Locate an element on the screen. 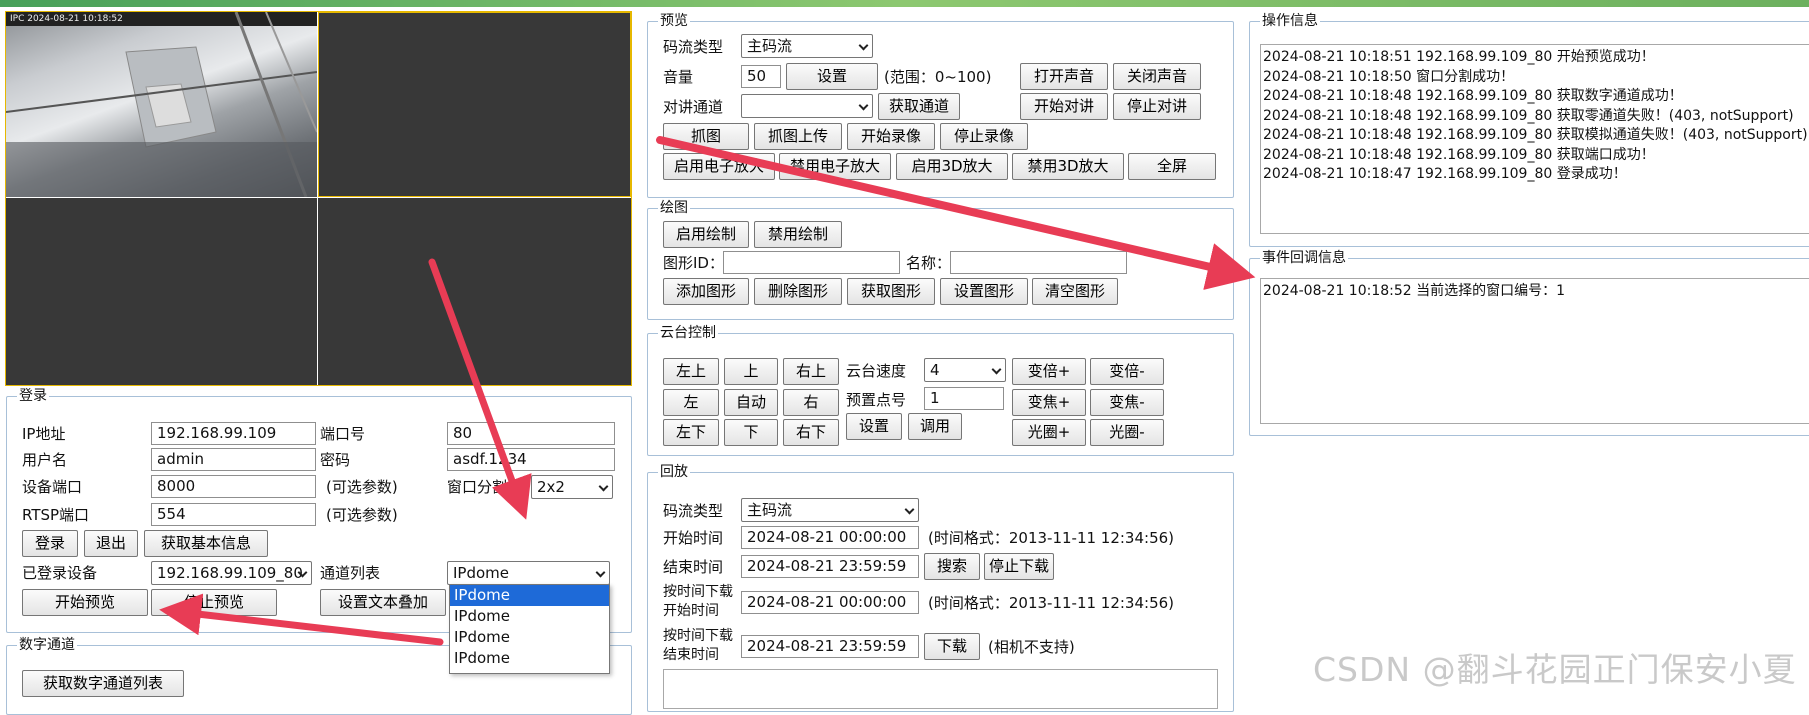  arrow-to-channel-list is located at coordinates (480, 389).